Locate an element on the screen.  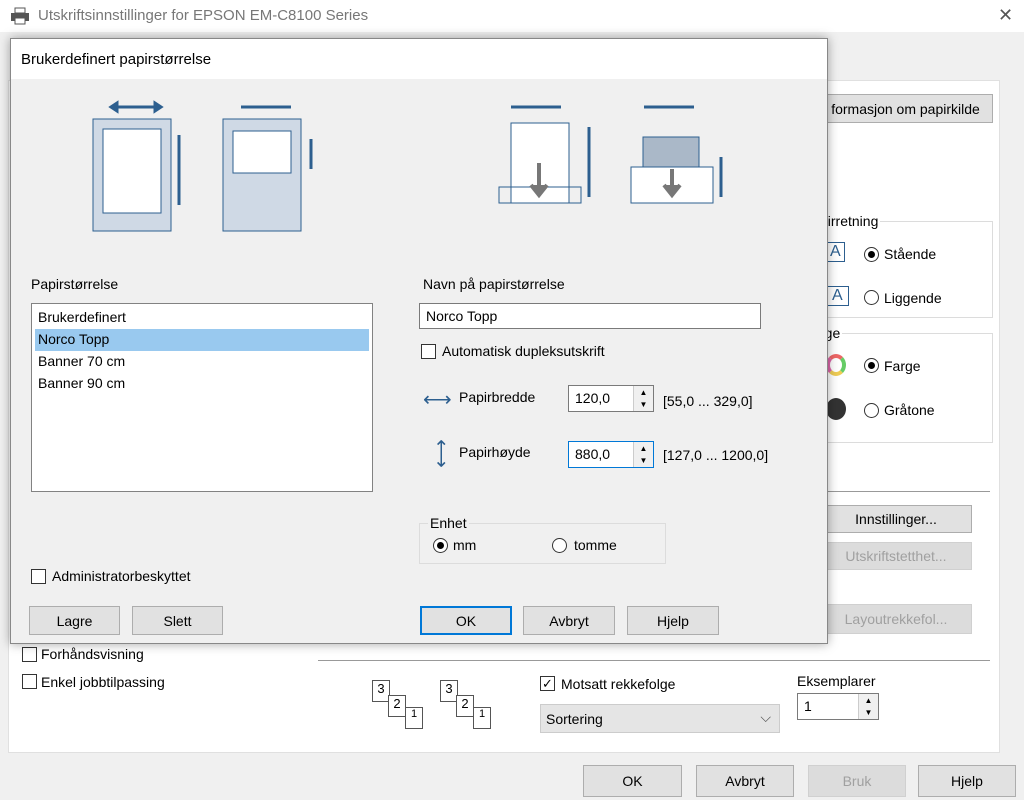
mm-label: mm is located at coordinates (465, 545).